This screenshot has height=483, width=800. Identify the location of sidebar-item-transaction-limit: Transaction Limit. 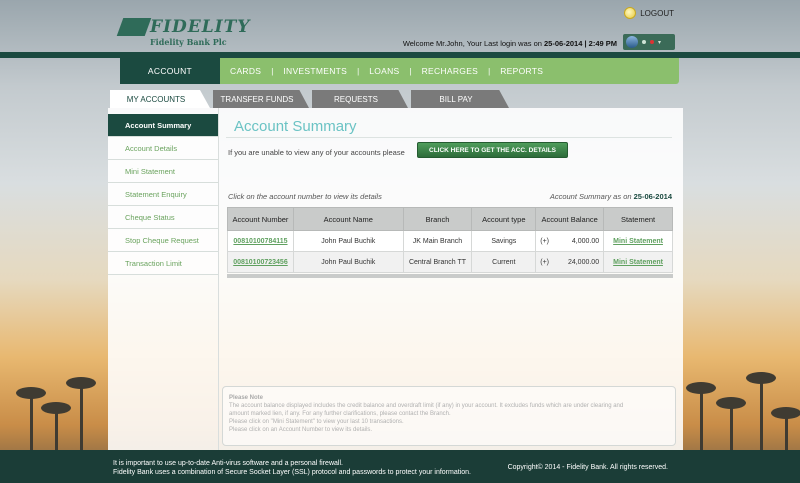
(163, 263).